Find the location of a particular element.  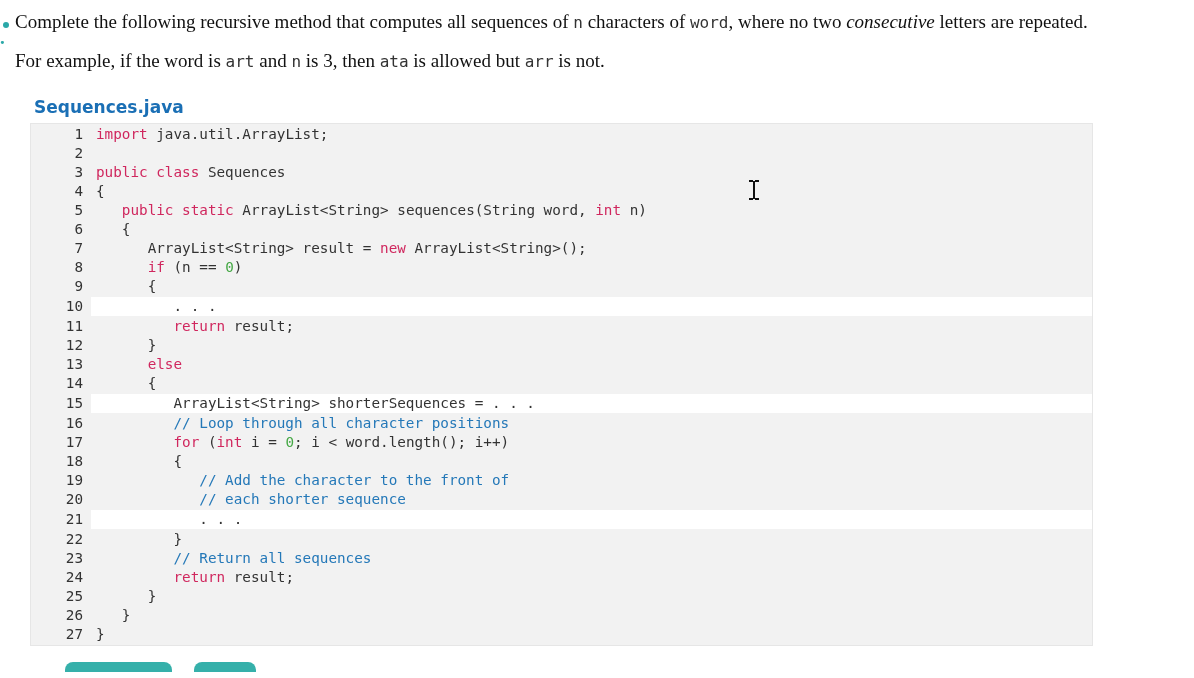

line-number: 6 is located at coordinates (78, 230).